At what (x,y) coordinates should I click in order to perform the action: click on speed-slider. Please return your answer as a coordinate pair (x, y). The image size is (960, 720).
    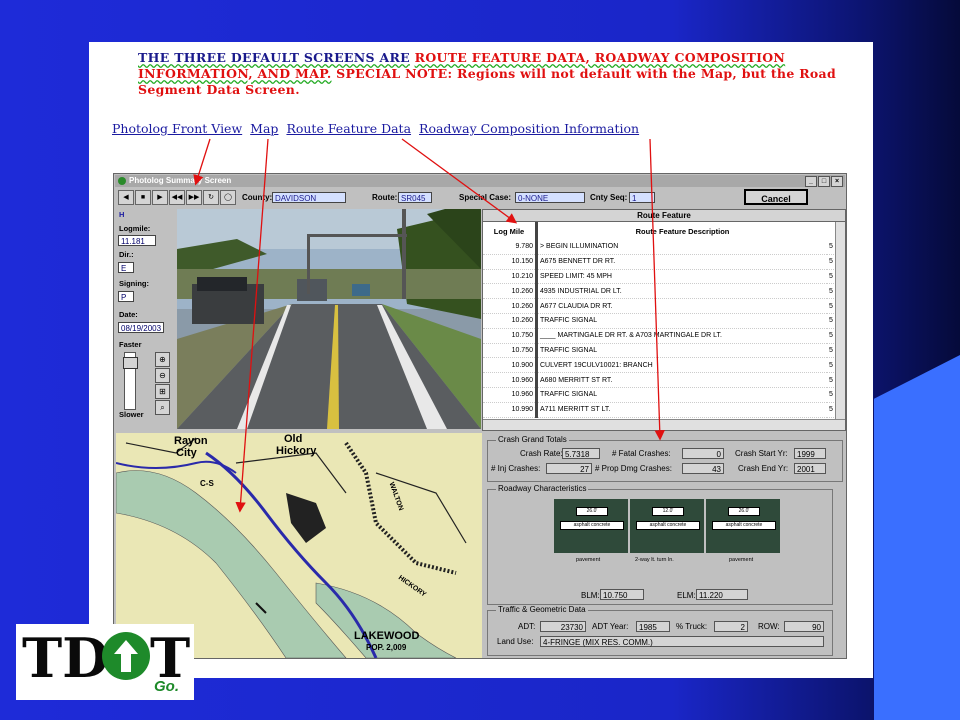
    Looking at the image, I should click on (130, 381).